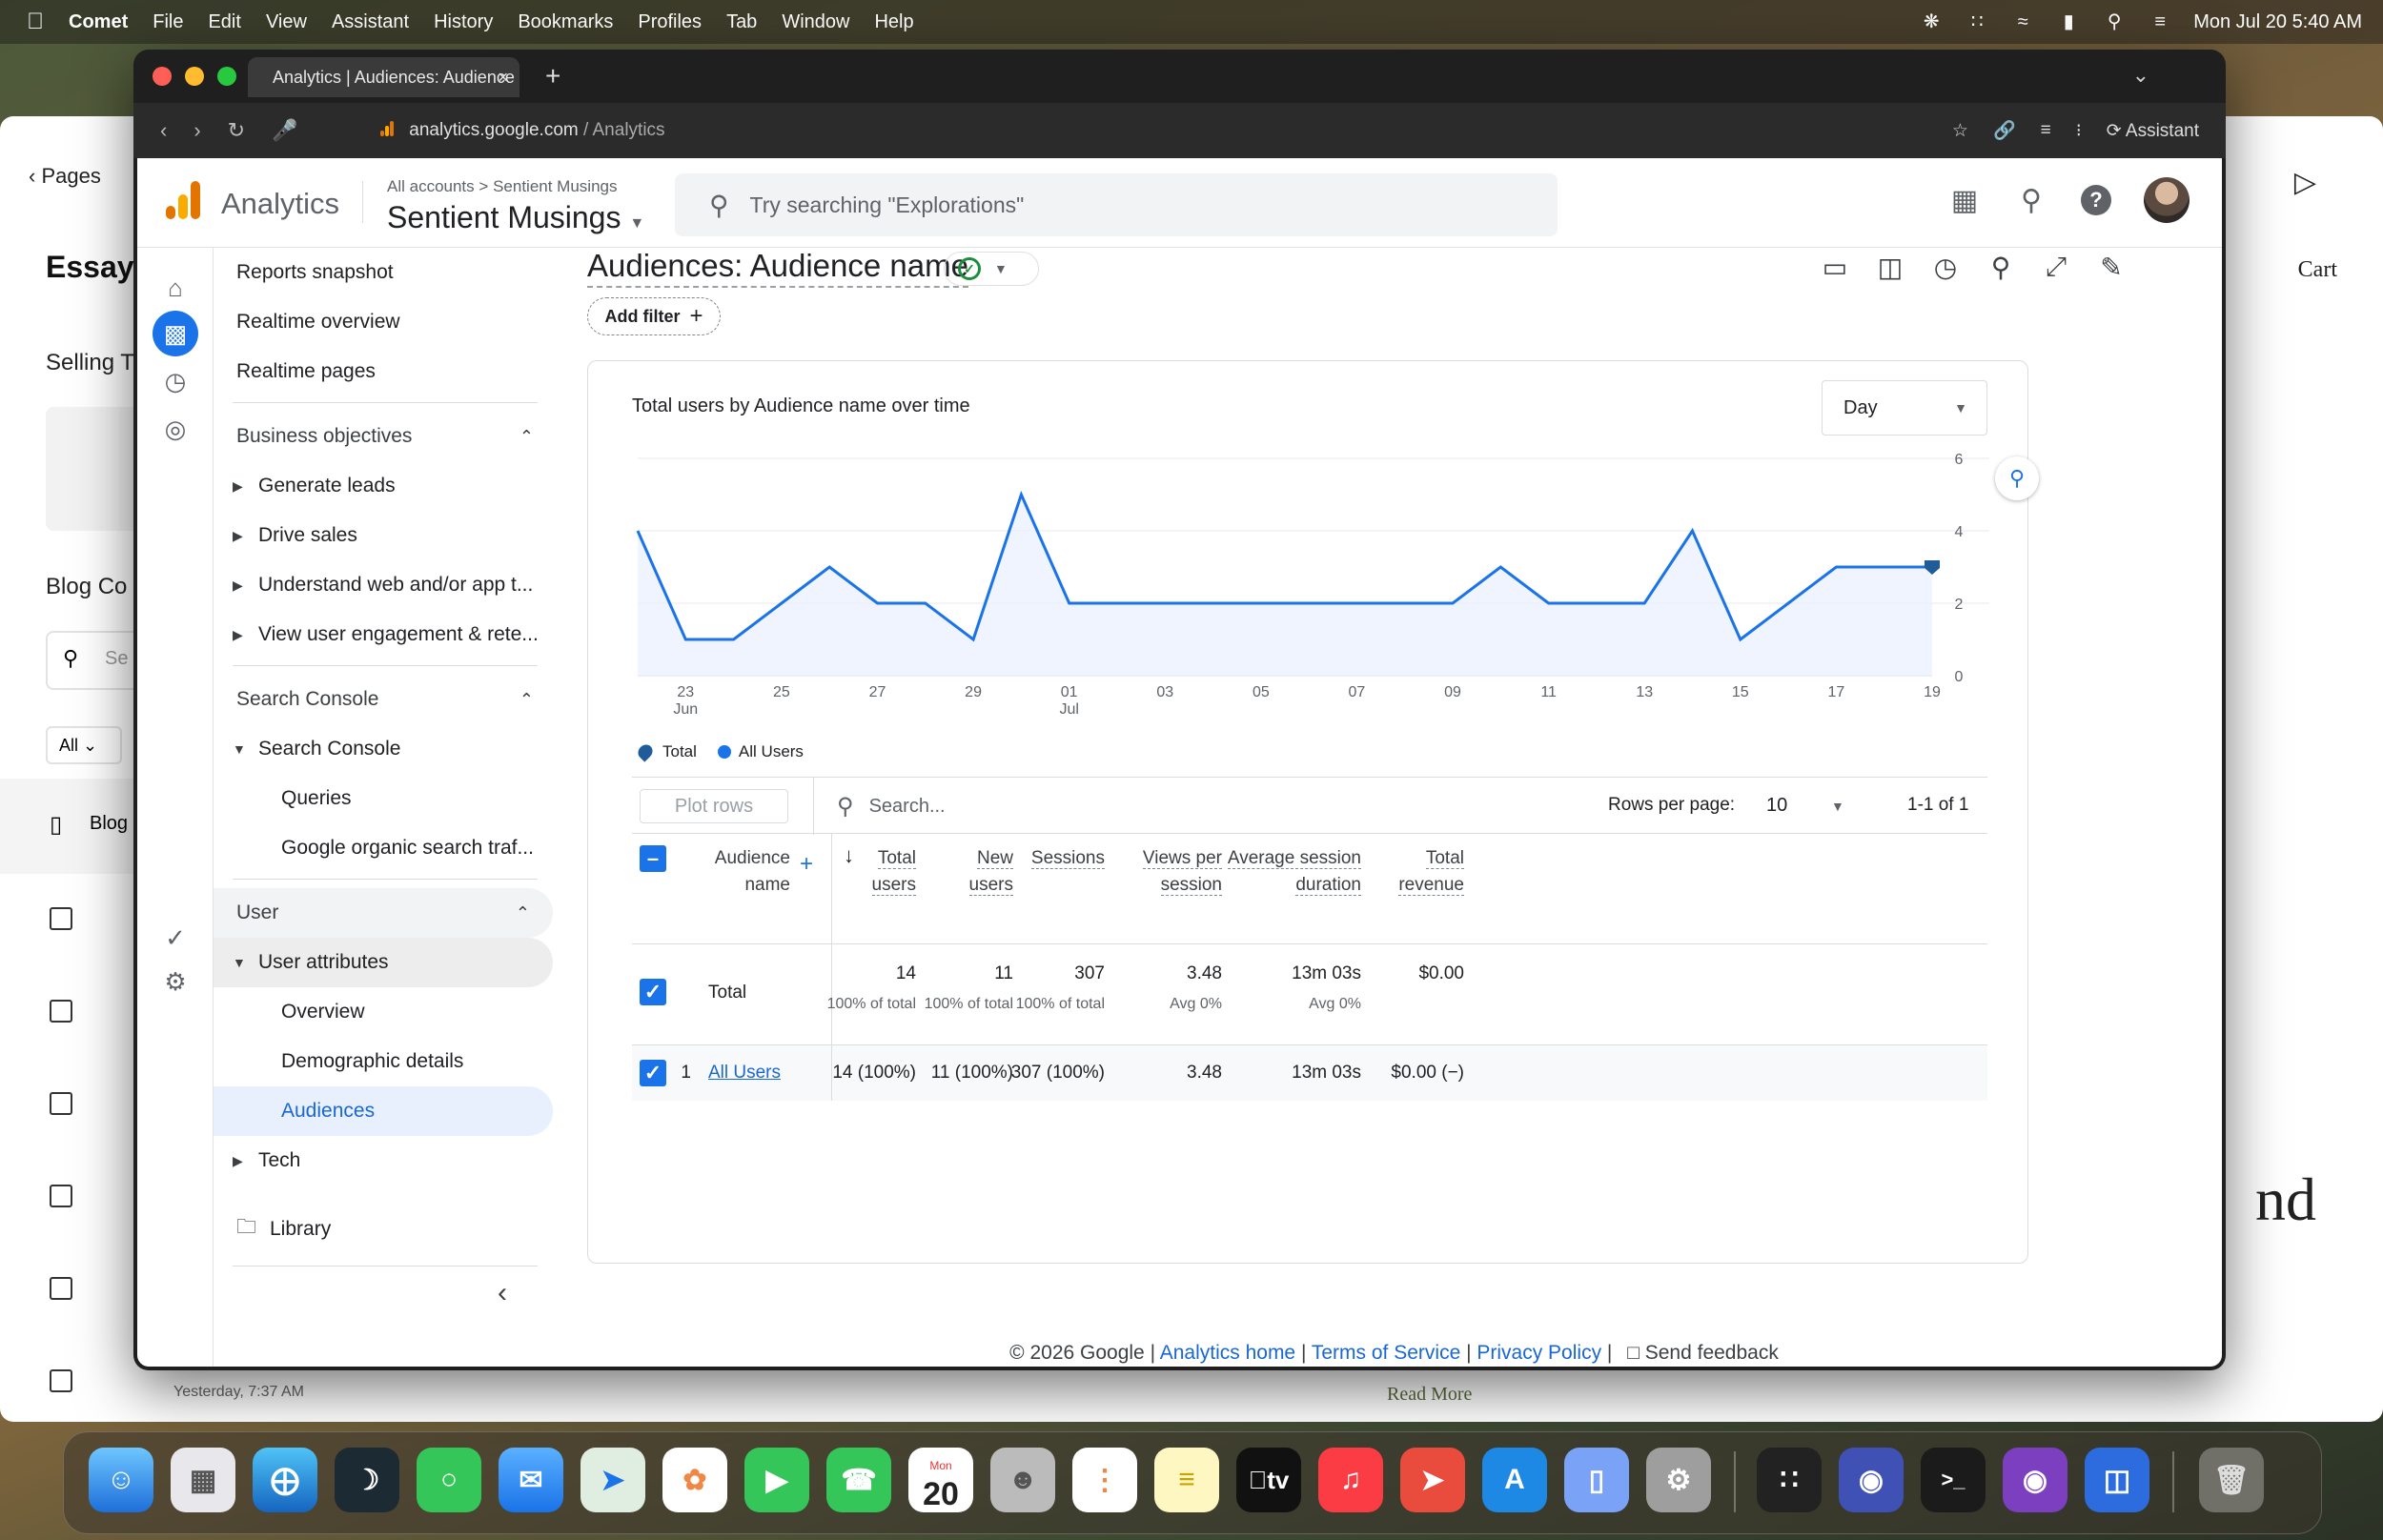 Image resolution: width=2383 pixels, height=1540 pixels. What do you see at coordinates (502, 186) in the screenshot?
I see `account-breadcrumb: All accounts > Sentient Musings` at bounding box center [502, 186].